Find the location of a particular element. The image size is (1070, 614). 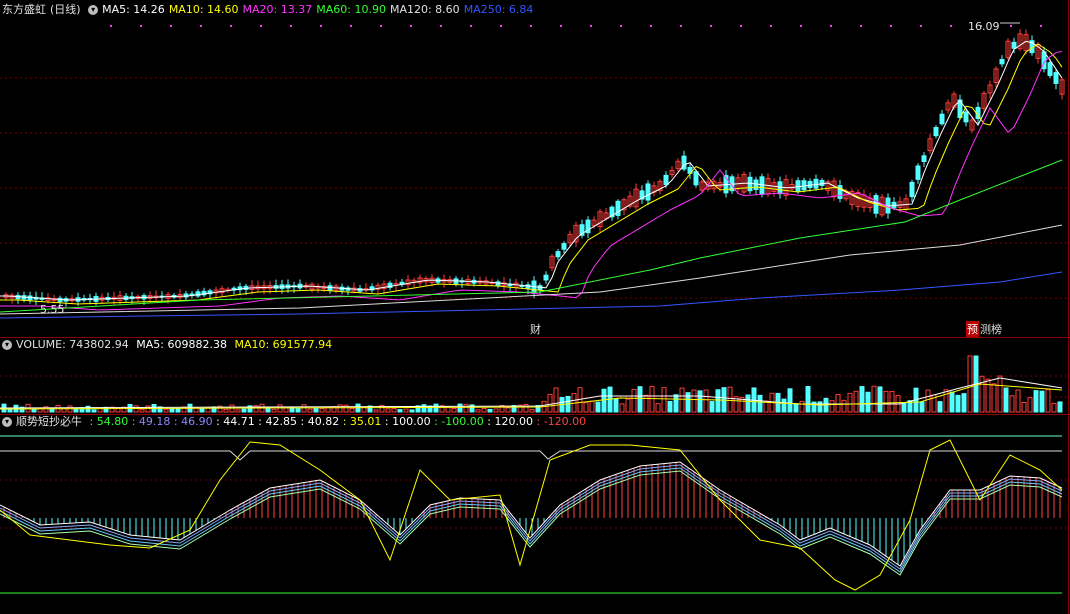

indicator-value: : -100.00 is located at coordinates (457, 421).